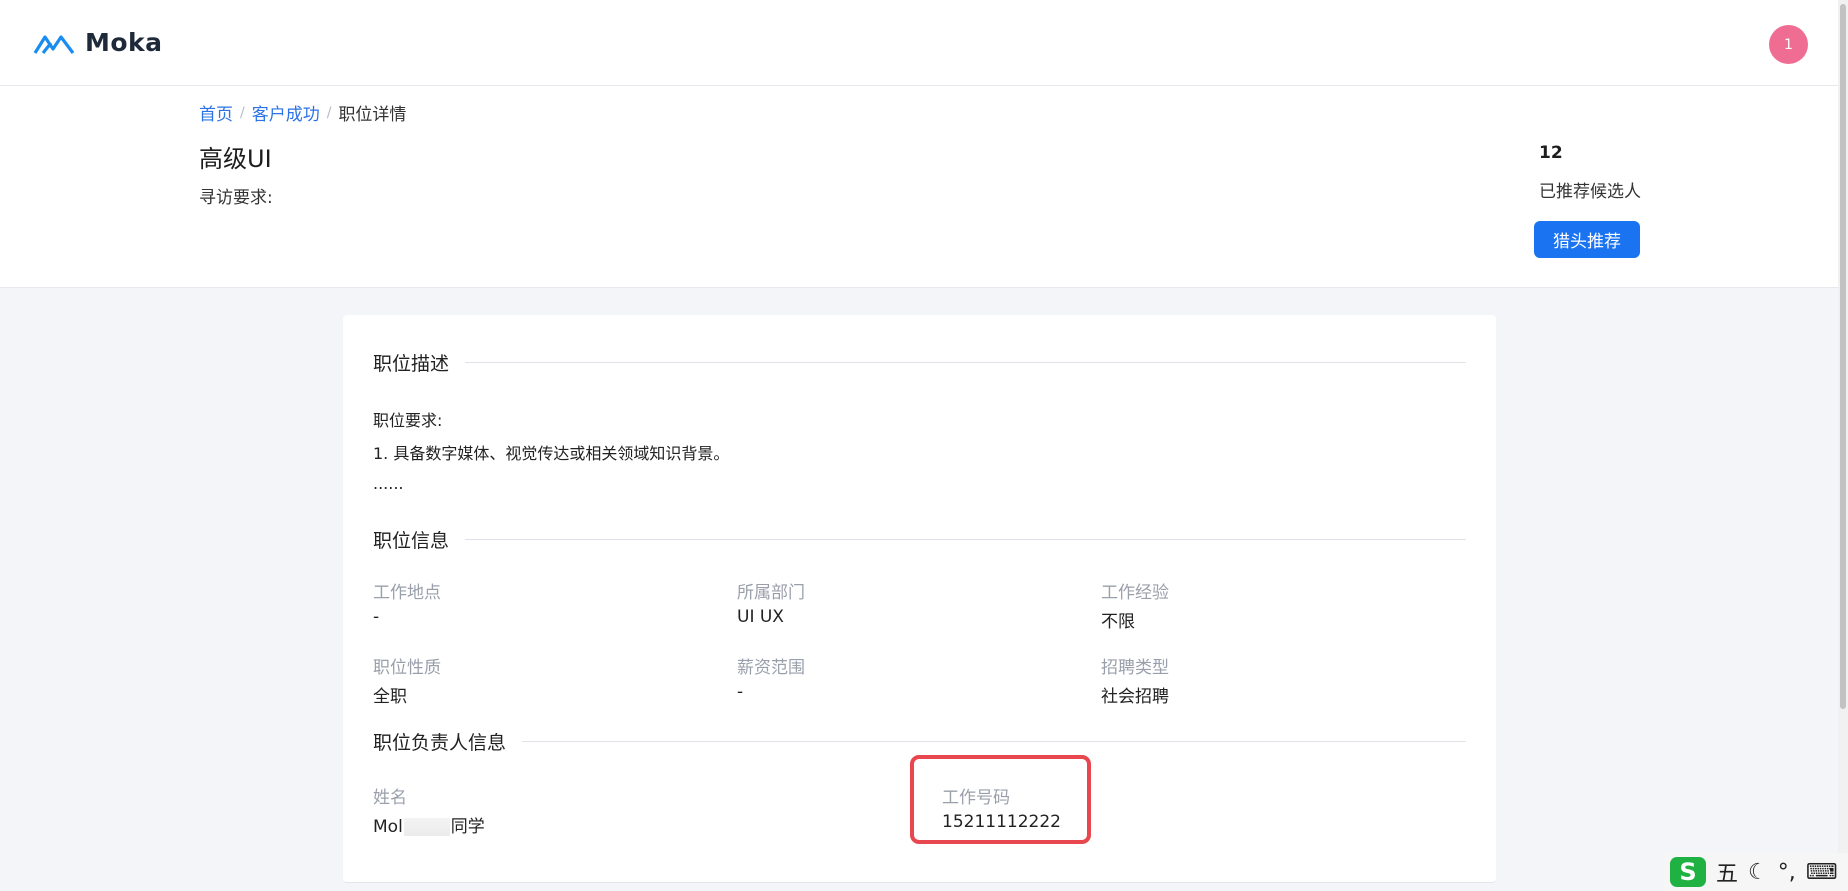 This screenshot has width=1848, height=891. I want to click on field-label-location: 工作地点, so click(407, 593).